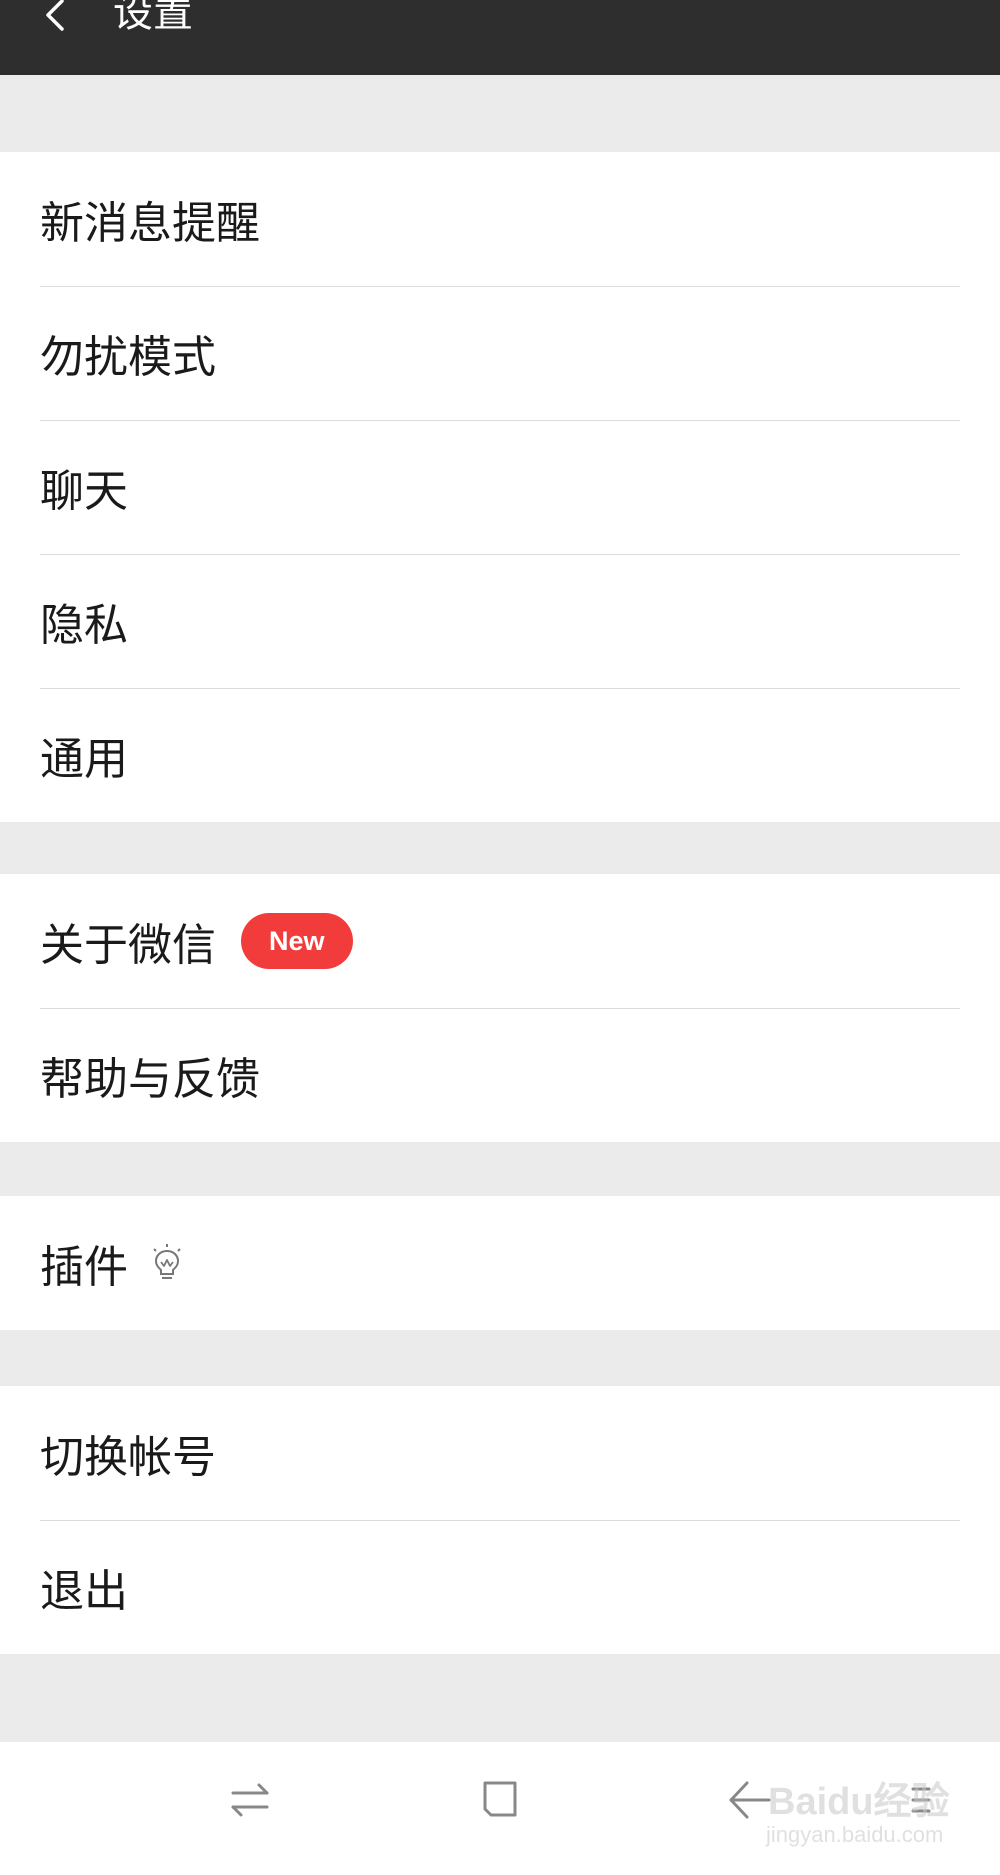  What do you see at coordinates (500, 1587) in the screenshot?
I see `settings-item-logout: 退出` at bounding box center [500, 1587].